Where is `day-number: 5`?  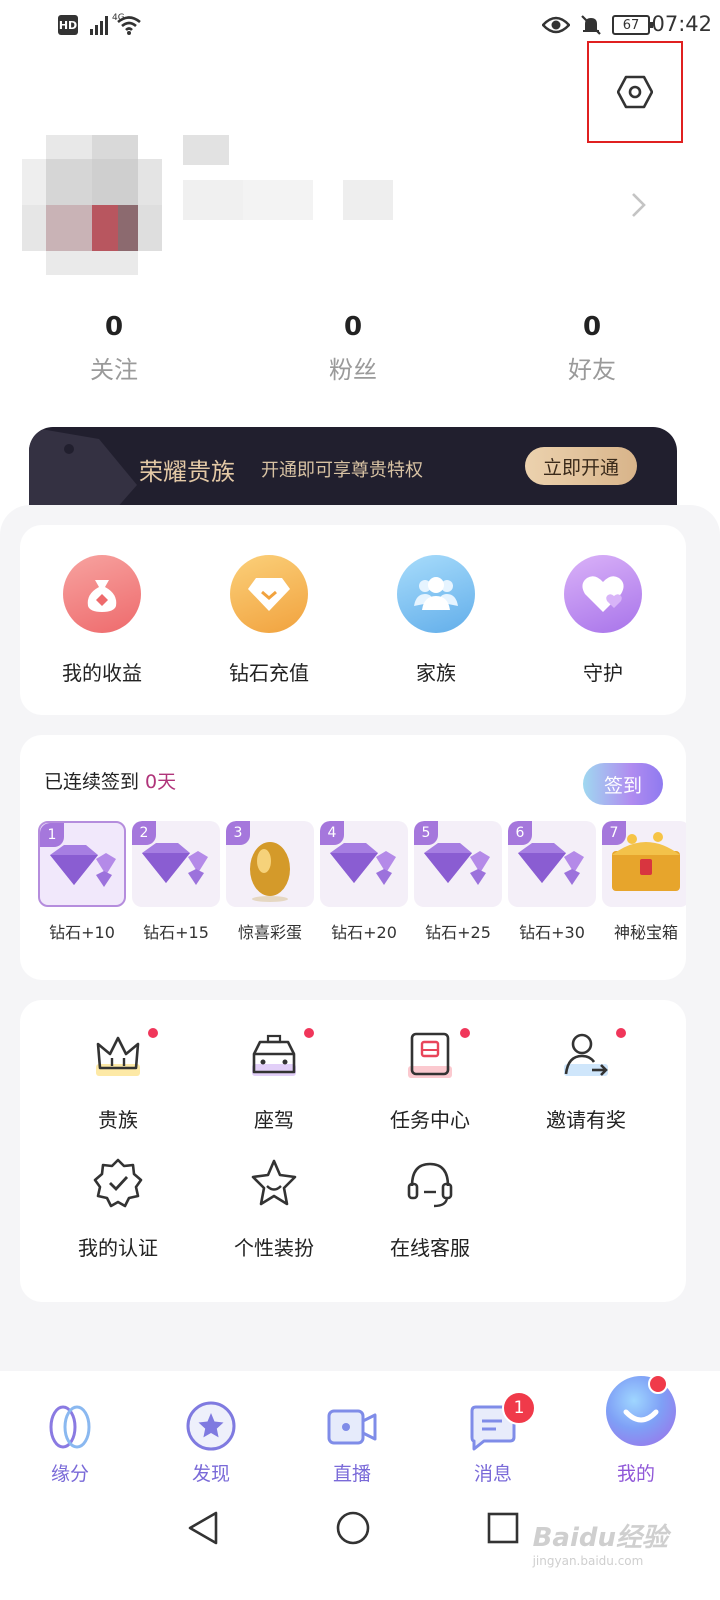 day-number: 5 is located at coordinates (426, 833).